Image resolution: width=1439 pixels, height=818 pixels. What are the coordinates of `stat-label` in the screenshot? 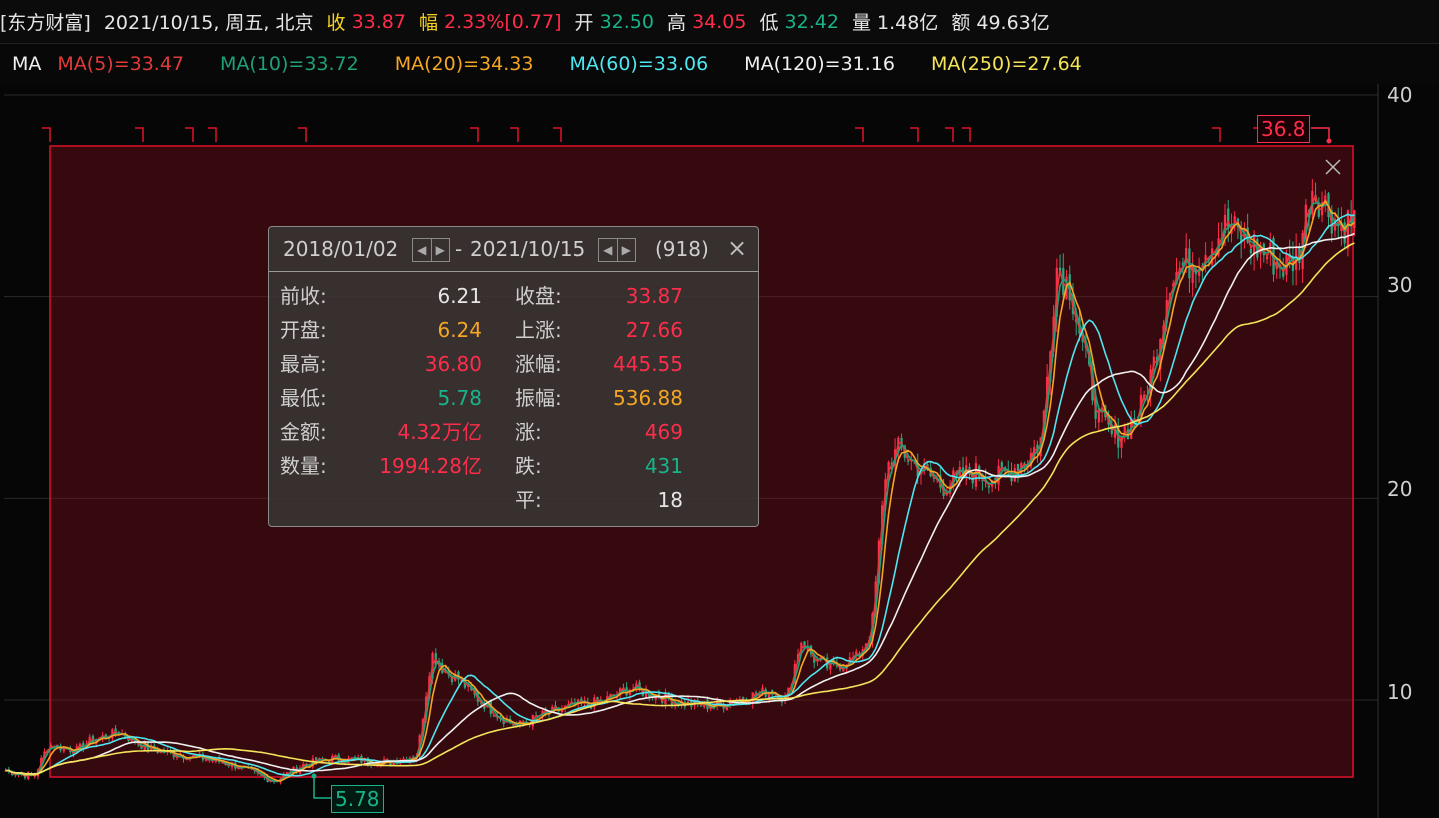 It's located at (325, 500).